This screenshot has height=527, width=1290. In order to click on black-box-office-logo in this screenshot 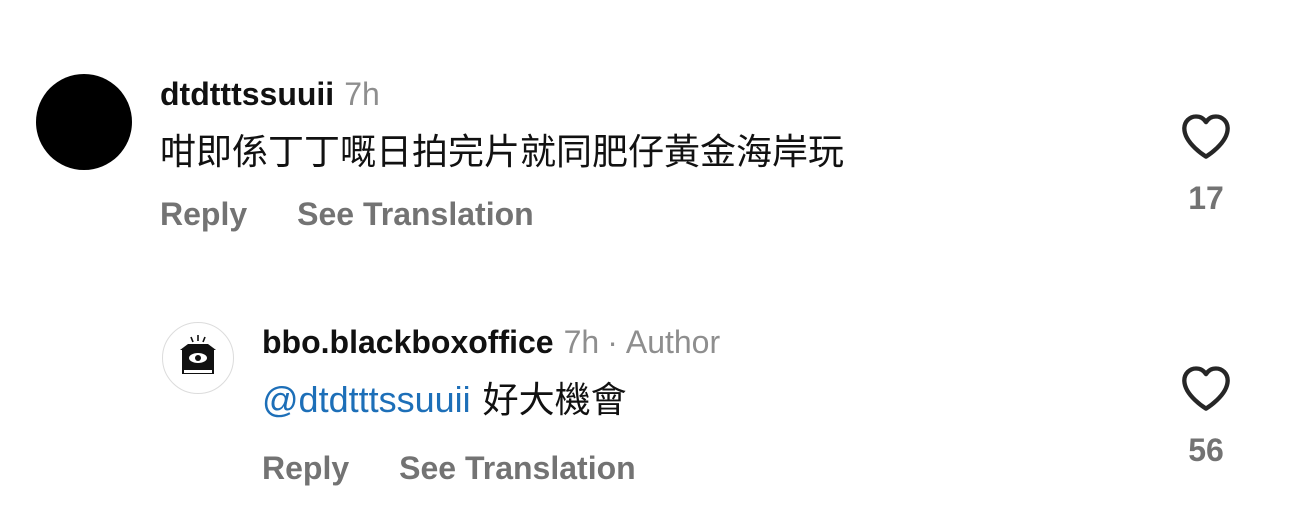, I will do `click(198, 354)`.